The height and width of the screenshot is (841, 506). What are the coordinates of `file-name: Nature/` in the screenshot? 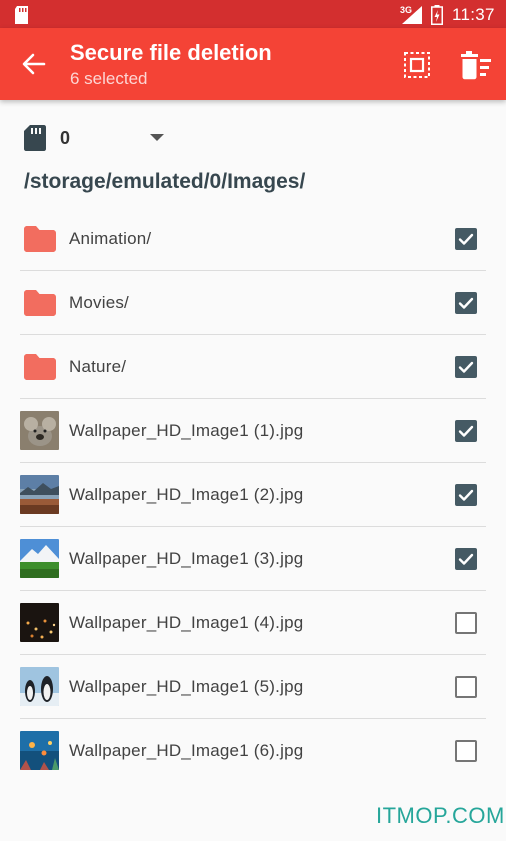 It's located at (98, 366).